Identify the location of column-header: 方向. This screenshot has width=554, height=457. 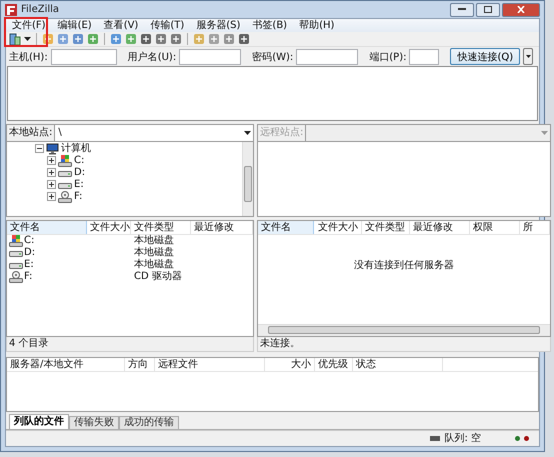
(140, 364).